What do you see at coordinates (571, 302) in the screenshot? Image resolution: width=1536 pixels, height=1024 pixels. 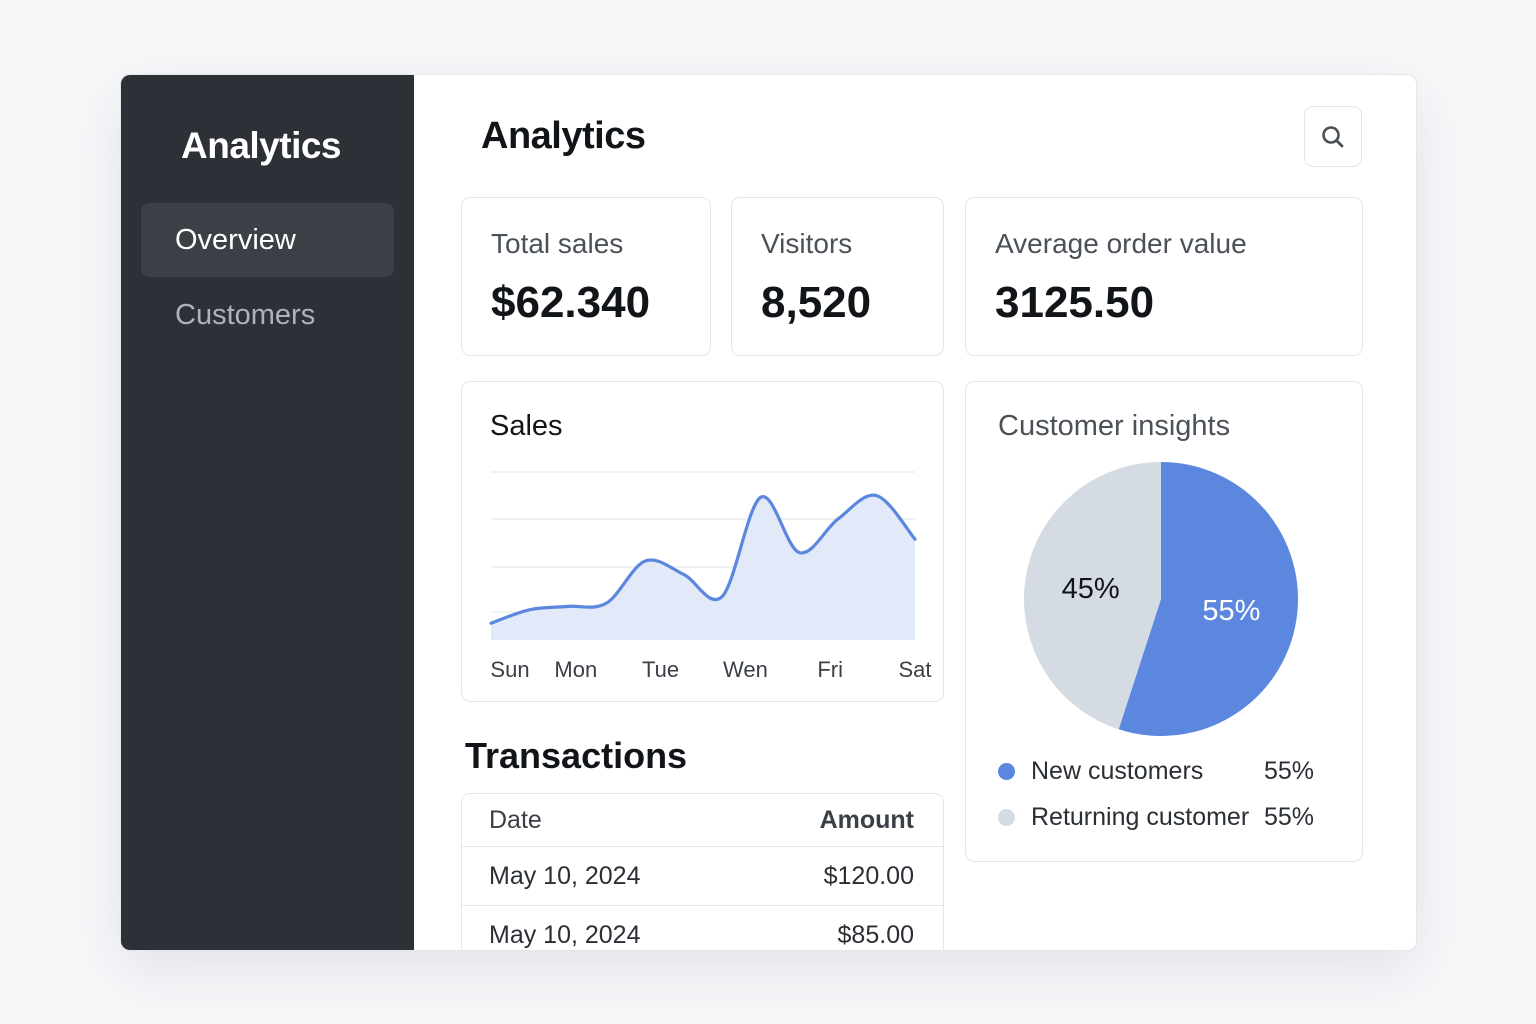 I see `stat-value: $62.340` at bounding box center [571, 302].